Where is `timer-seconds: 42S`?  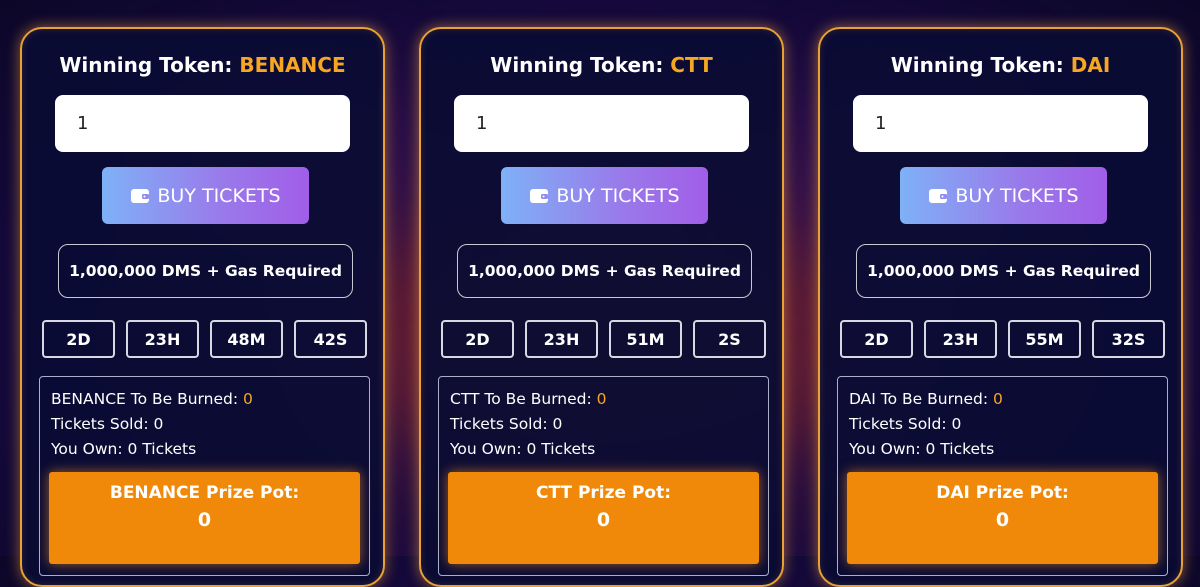 timer-seconds: 42S is located at coordinates (330, 339).